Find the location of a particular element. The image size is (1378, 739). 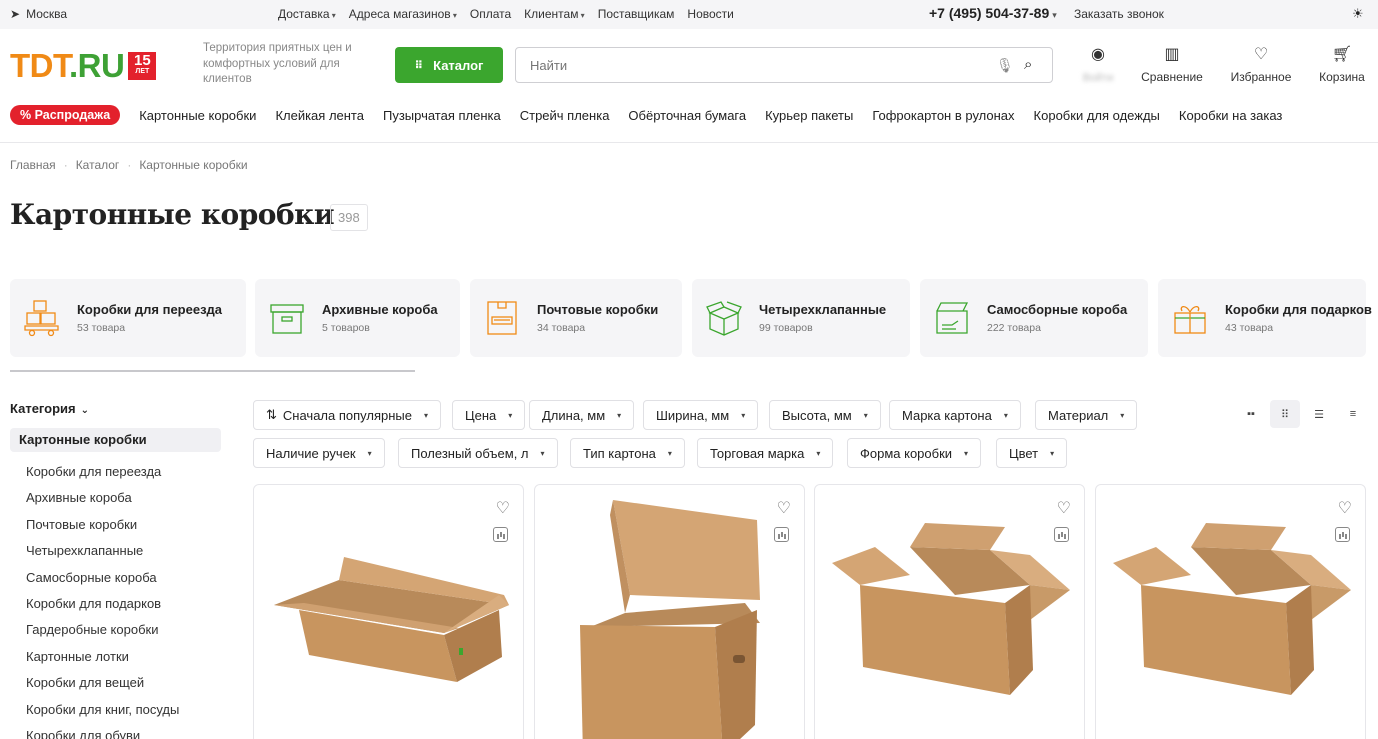

product-image is located at coordinates (670, 619).